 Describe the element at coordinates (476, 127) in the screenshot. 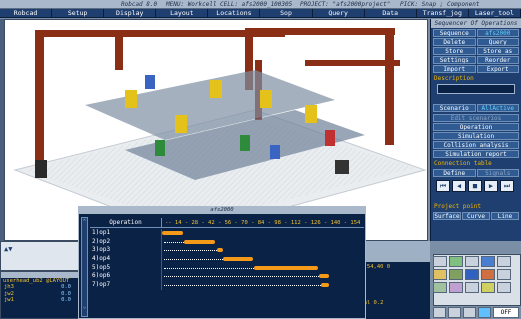

I see `operation-button: Operation` at that location.